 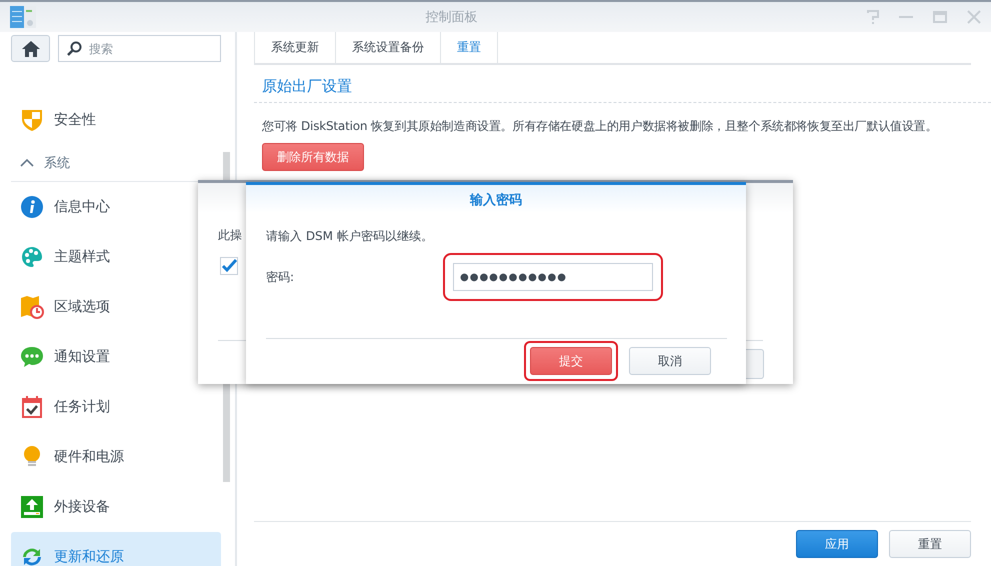 I want to click on app-icon, so click(x=23, y=17).